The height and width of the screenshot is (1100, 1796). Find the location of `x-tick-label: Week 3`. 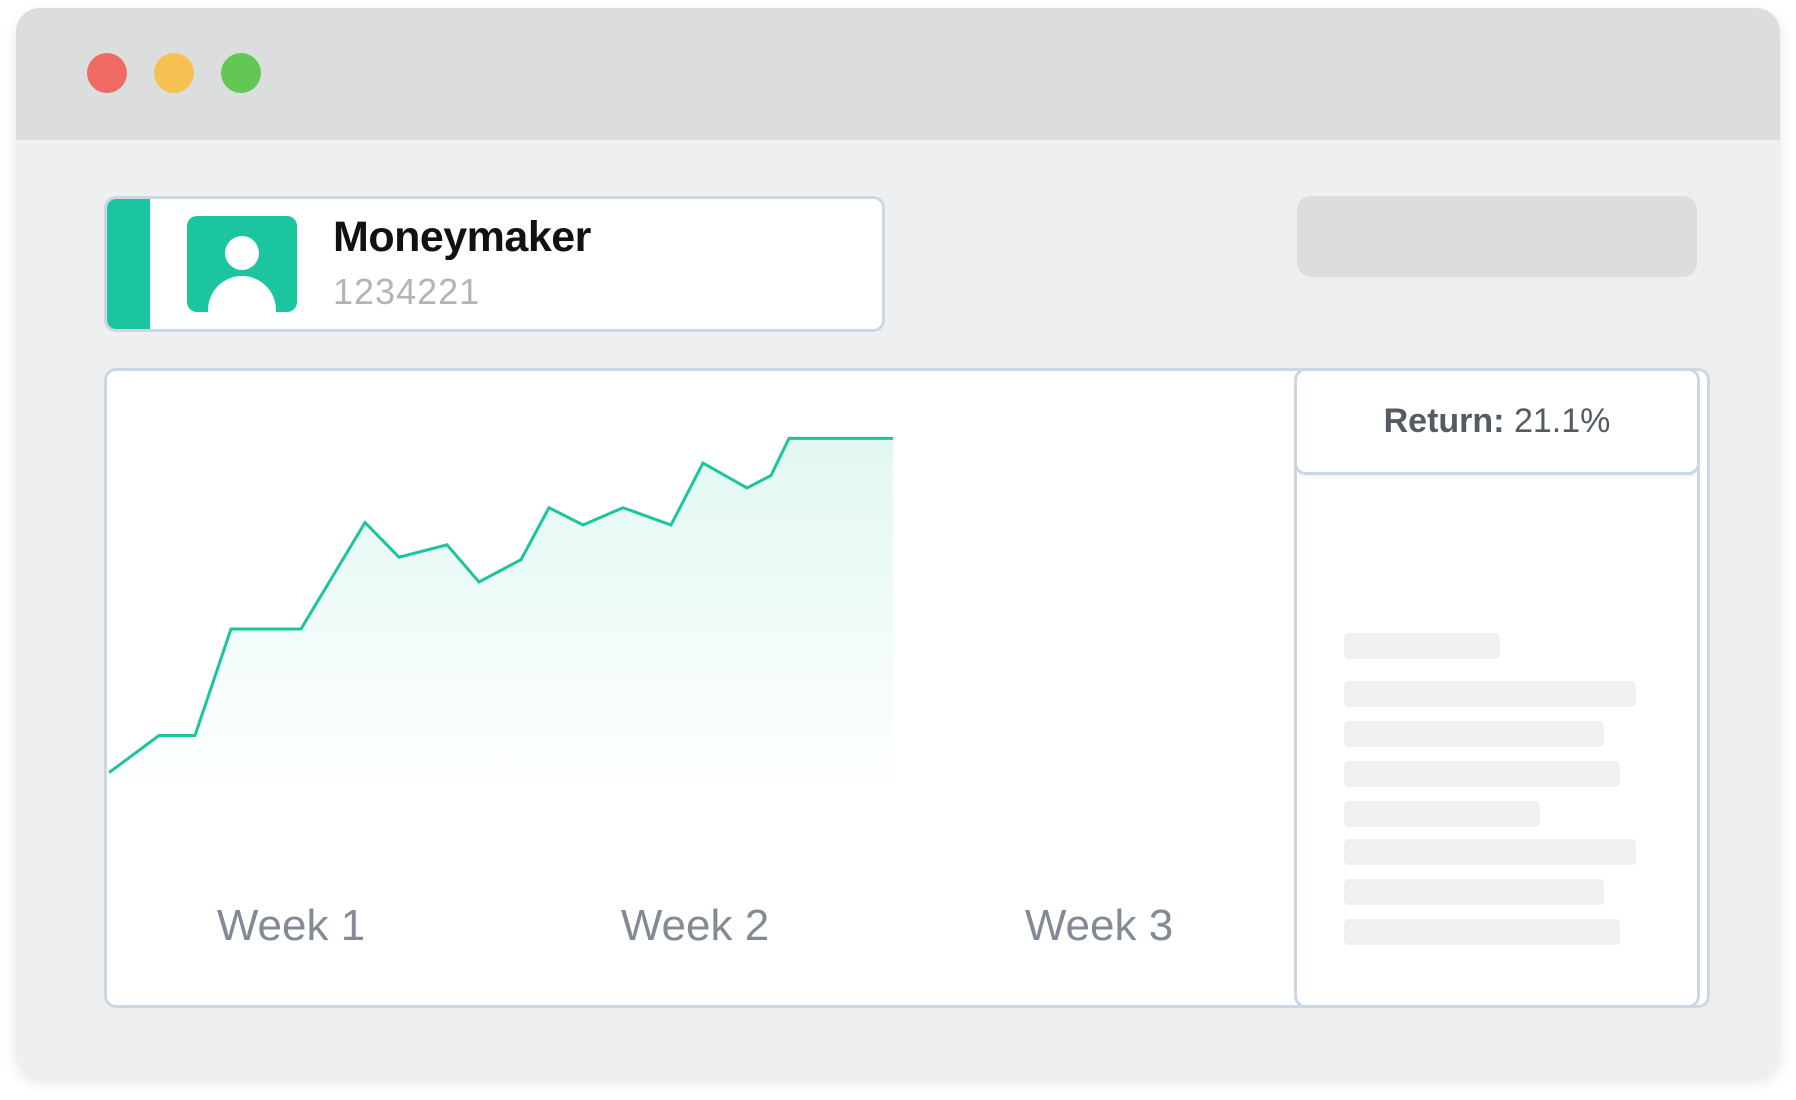

x-tick-label: Week 3 is located at coordinates (1099, 925).